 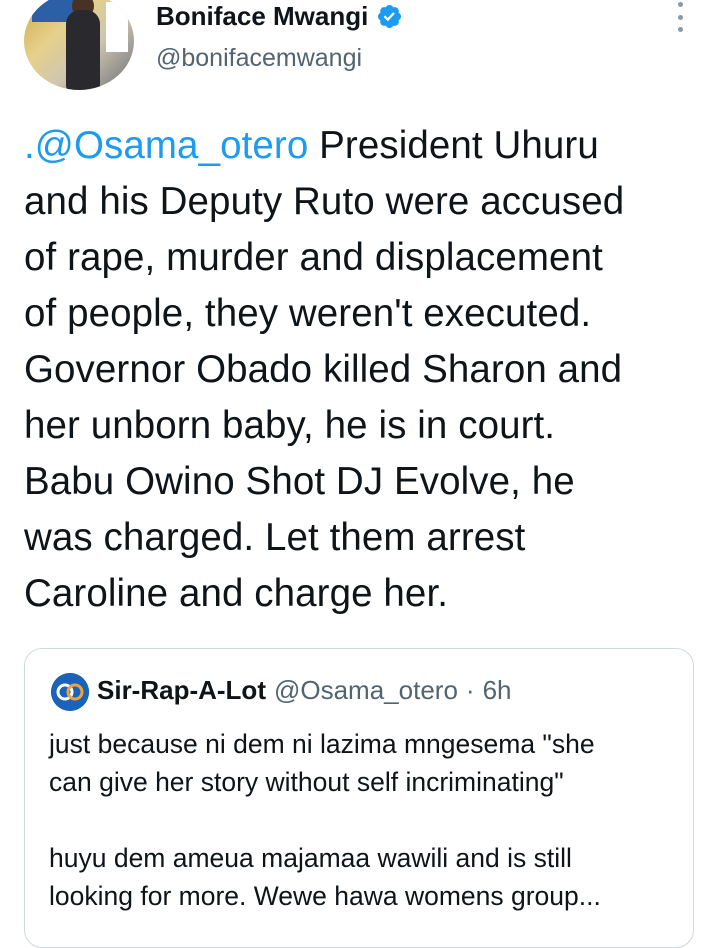 What do you see at coordinates (290, 425) in the screenshot?
I see `tweet-line-6: her unborn baby, he is in court.` at bounding box center [290, 425].